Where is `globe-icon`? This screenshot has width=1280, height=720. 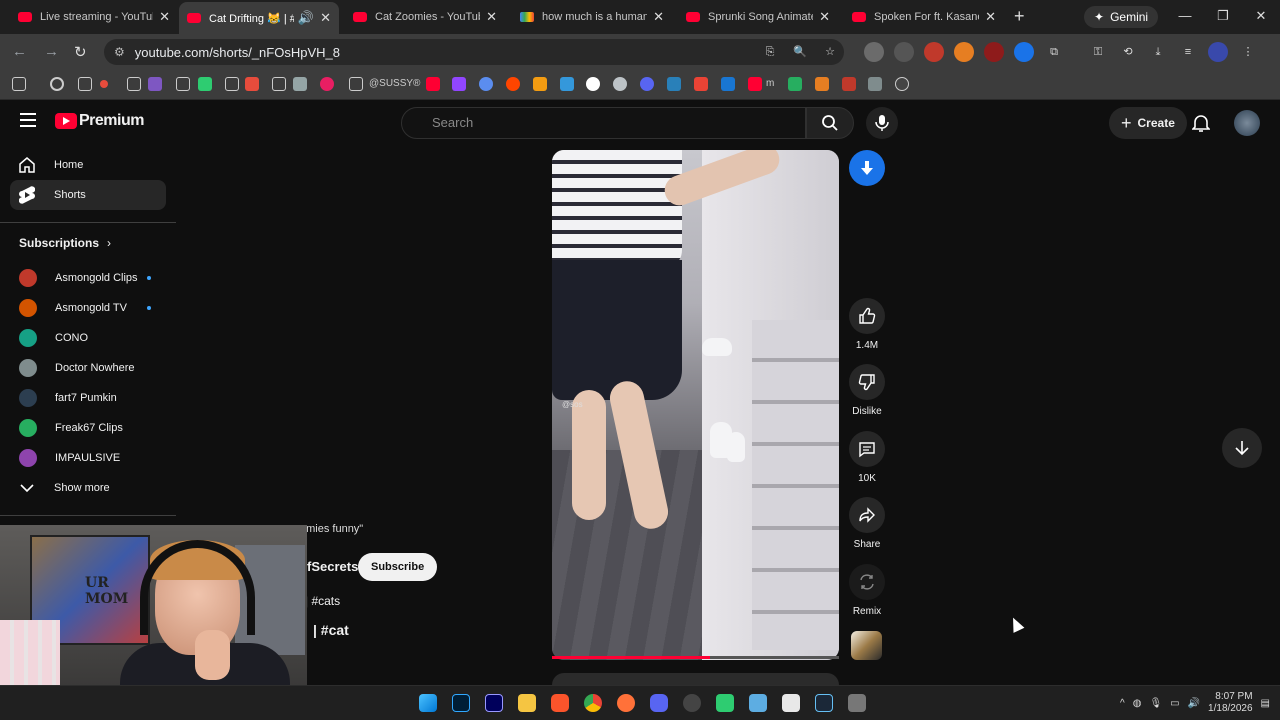
globe-icon is located at coordinates (620, 84).